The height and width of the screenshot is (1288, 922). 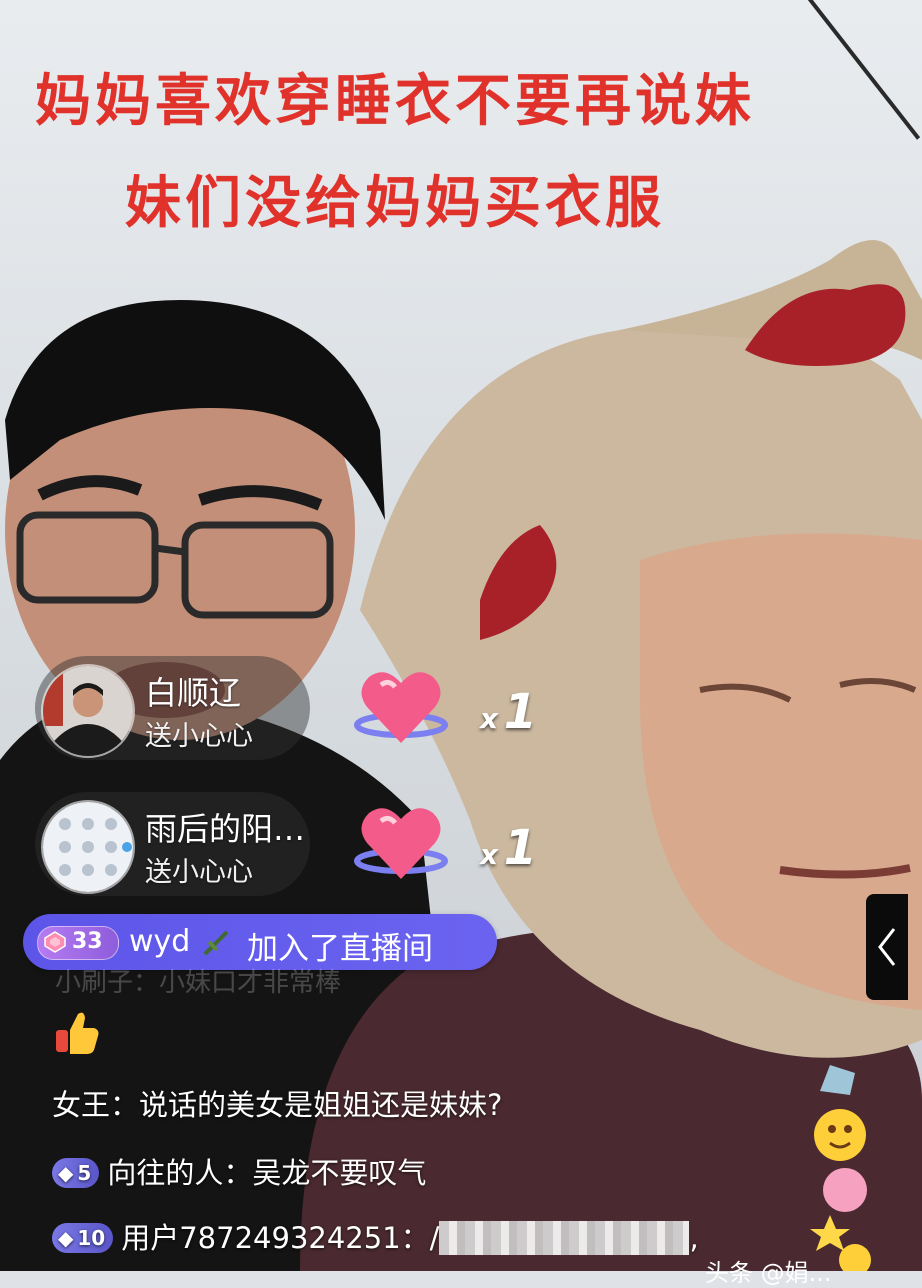 What do you see at coordinates (564, 1238) in the screenshot?
I see `pixelated-emoji-area` at bounding box center [564, 1238].